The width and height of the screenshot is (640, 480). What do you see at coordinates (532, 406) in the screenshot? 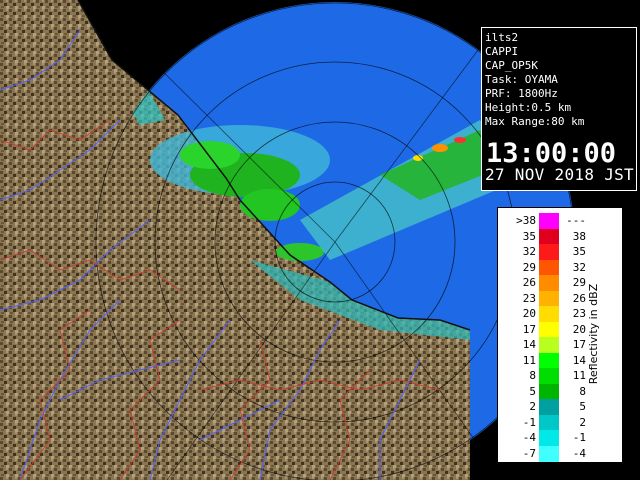
I see `legend-row-low: 2` at bounding box center [532, 406].